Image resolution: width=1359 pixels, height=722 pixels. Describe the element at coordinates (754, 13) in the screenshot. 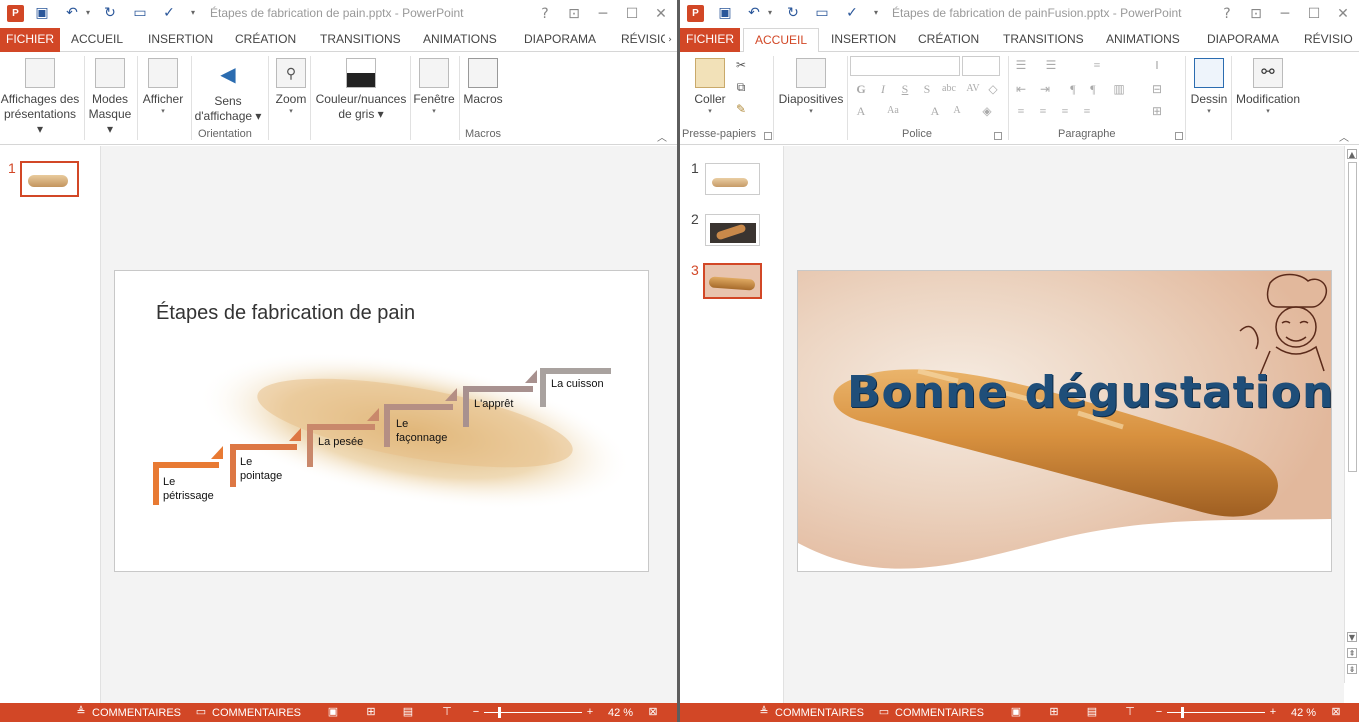

I see `undo-icon: ↶` at that location.